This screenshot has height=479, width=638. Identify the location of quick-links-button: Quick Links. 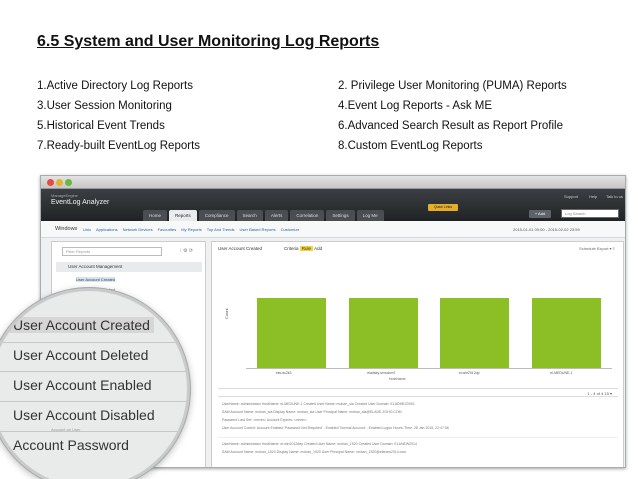
(443, 207).